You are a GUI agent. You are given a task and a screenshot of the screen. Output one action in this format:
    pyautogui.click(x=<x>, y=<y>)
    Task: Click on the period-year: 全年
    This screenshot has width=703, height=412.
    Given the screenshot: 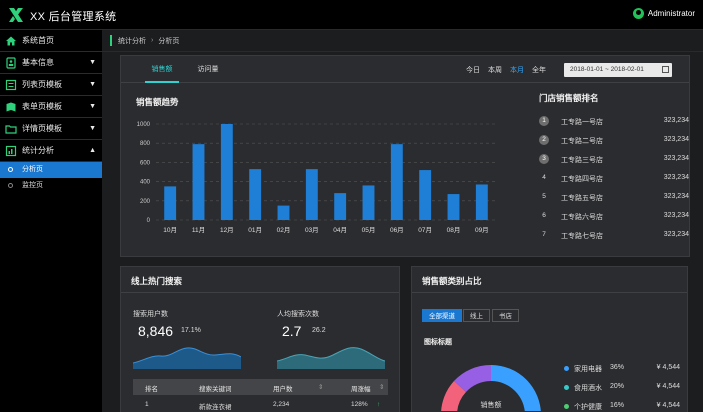 What is the action you would take?
    pyautogui.click(x=539, y=70)
    